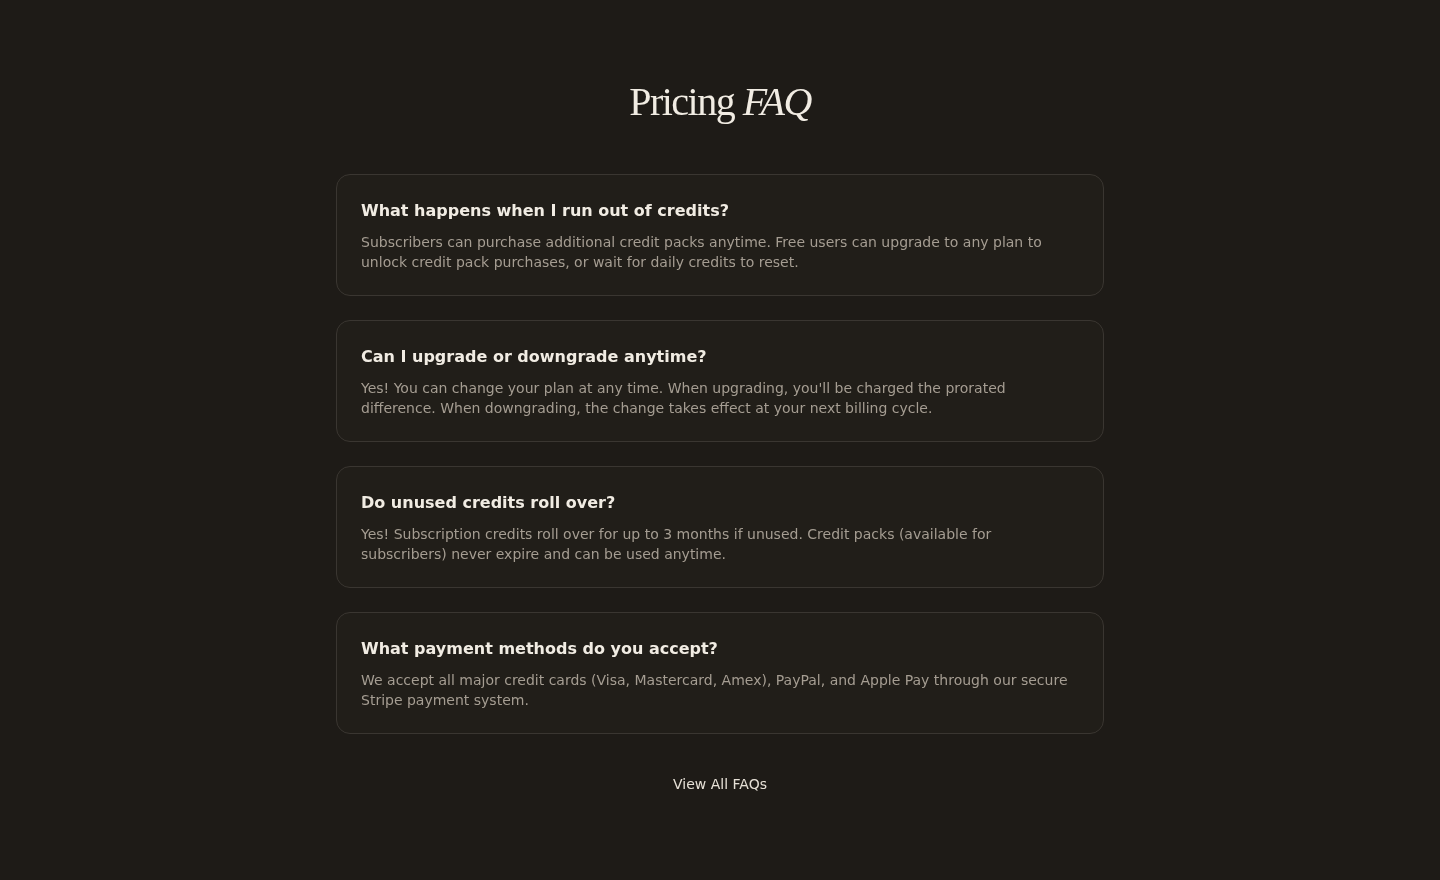  Describe the element at coordinates (489, 503) in the screenshot. I see `faq-question: Do unused credits roll over?` at that location.